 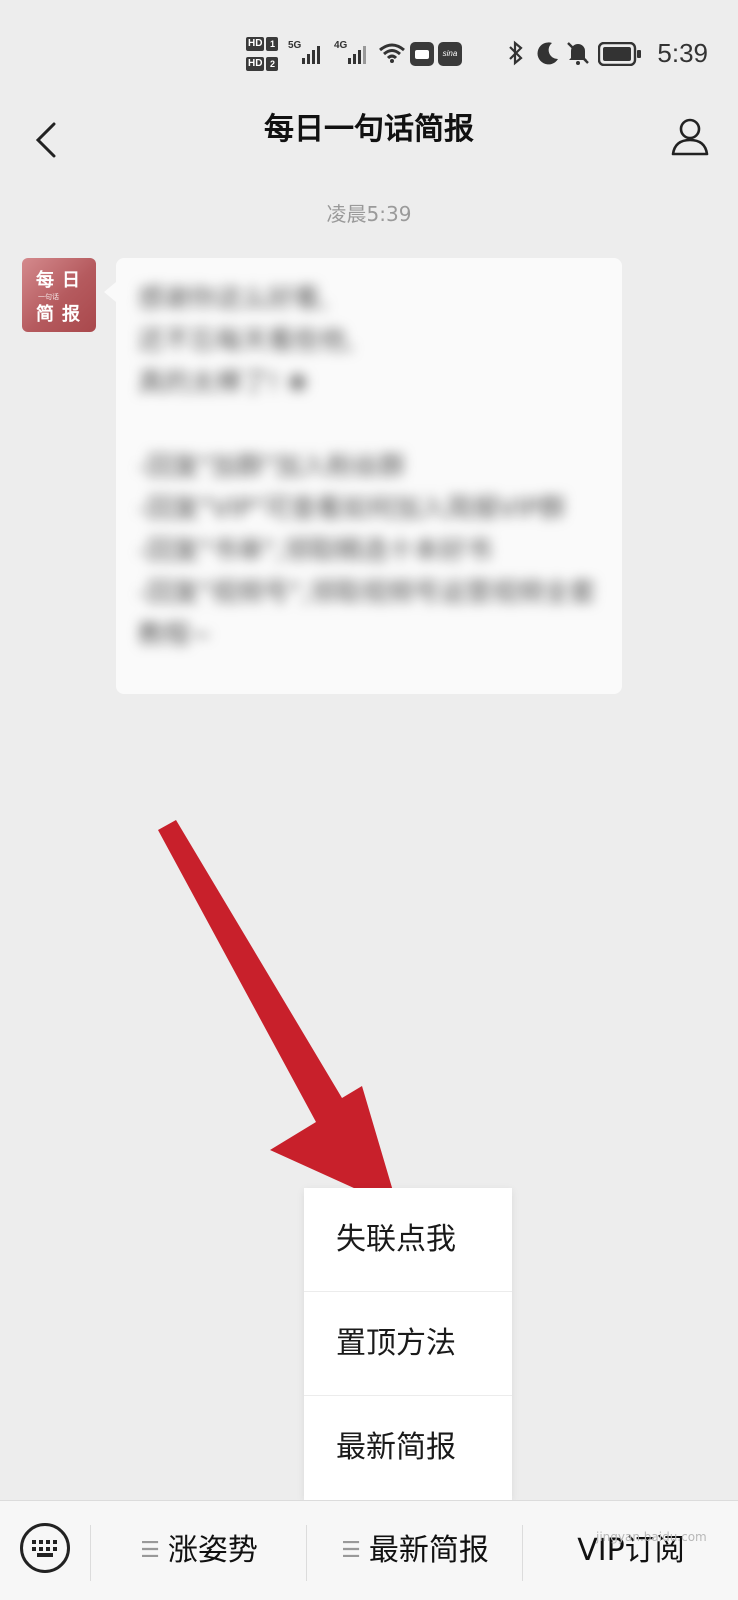 I want to click on profile-button, so click(x=690, y=136).